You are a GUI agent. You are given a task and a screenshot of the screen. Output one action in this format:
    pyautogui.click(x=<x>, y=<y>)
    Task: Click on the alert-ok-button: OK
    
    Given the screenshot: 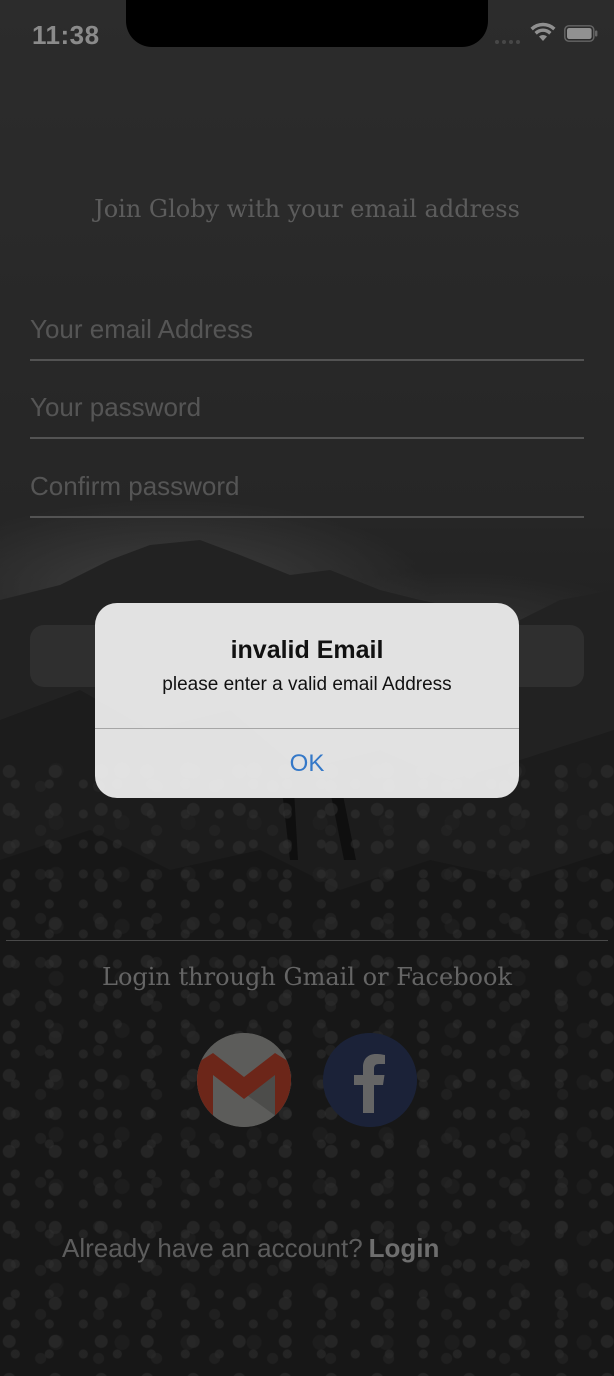 What is the action you would take?
    pyautogui.click(x=307, y=763)
    